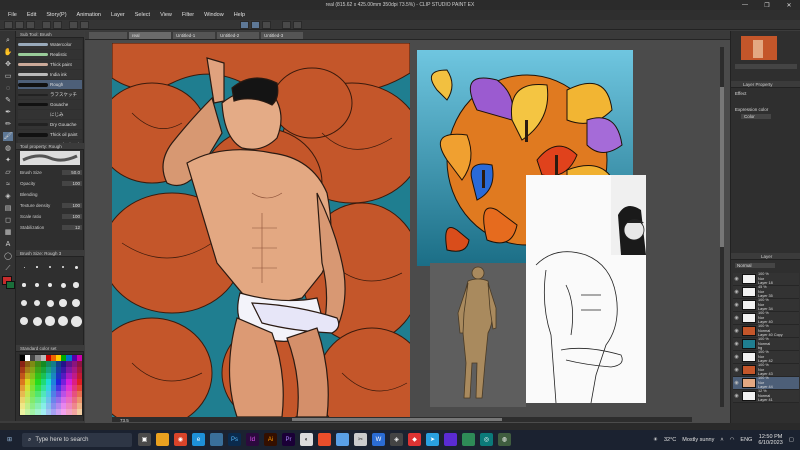 This screenshot has height=450, width=800. I want to click on move-tool-icon: ✥, so click(8, 64).